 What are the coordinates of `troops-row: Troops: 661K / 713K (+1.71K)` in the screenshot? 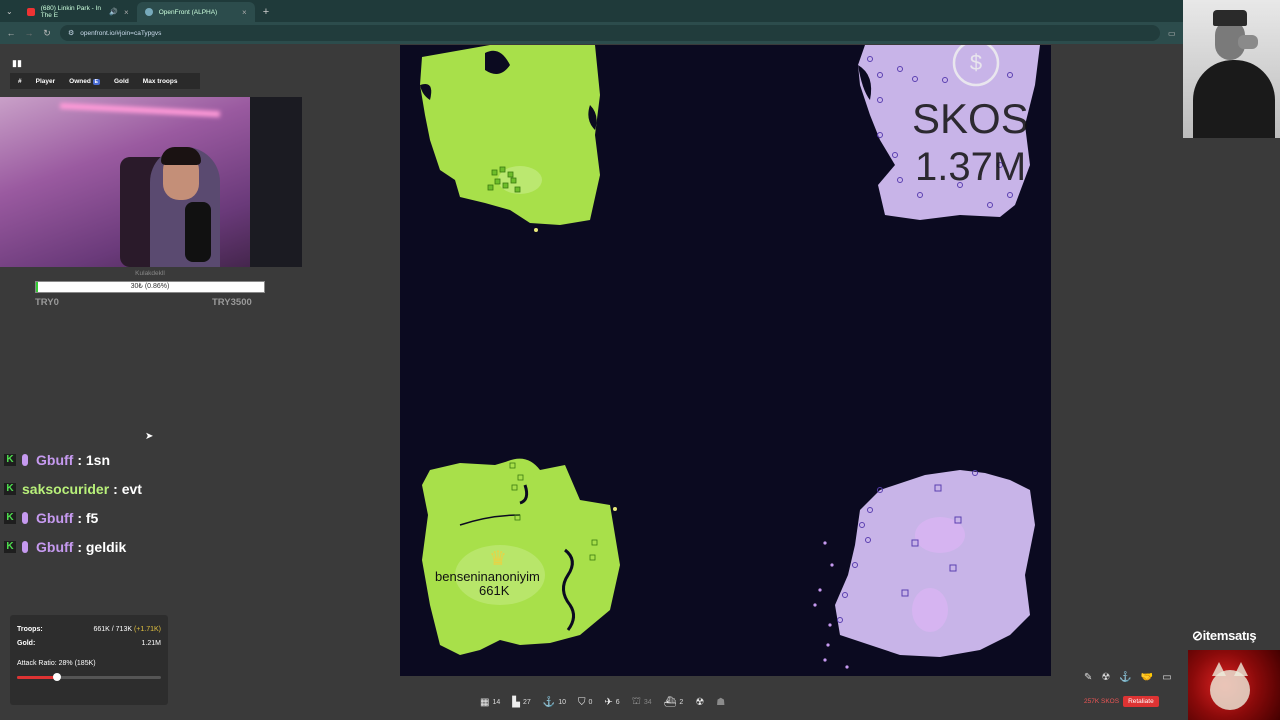 It's located at (89, 629).